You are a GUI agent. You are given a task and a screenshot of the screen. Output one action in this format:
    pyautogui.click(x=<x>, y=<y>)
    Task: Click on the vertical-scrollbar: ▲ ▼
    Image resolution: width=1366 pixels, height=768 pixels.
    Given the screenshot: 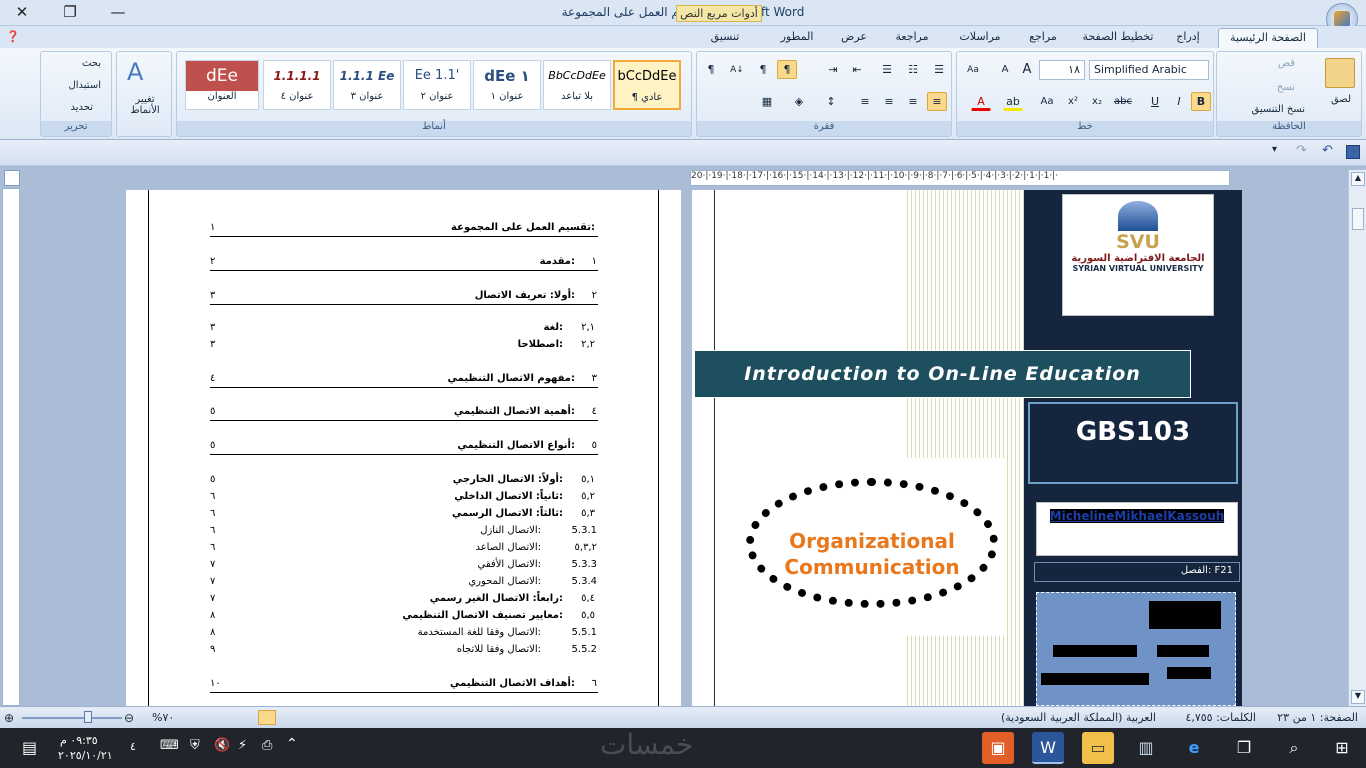 What is the action you would take?
    pyautogui.click(x=1357, y=438)
    